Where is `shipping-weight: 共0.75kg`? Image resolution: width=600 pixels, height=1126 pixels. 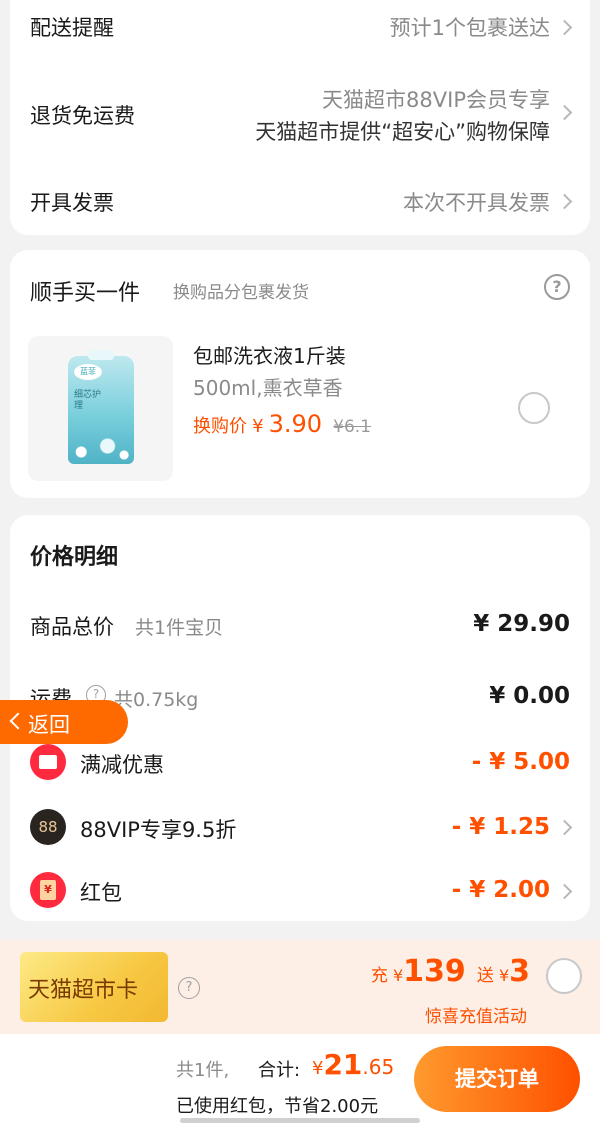 shipping-weight: 共0.75kg is located at coordinates (156, 700).